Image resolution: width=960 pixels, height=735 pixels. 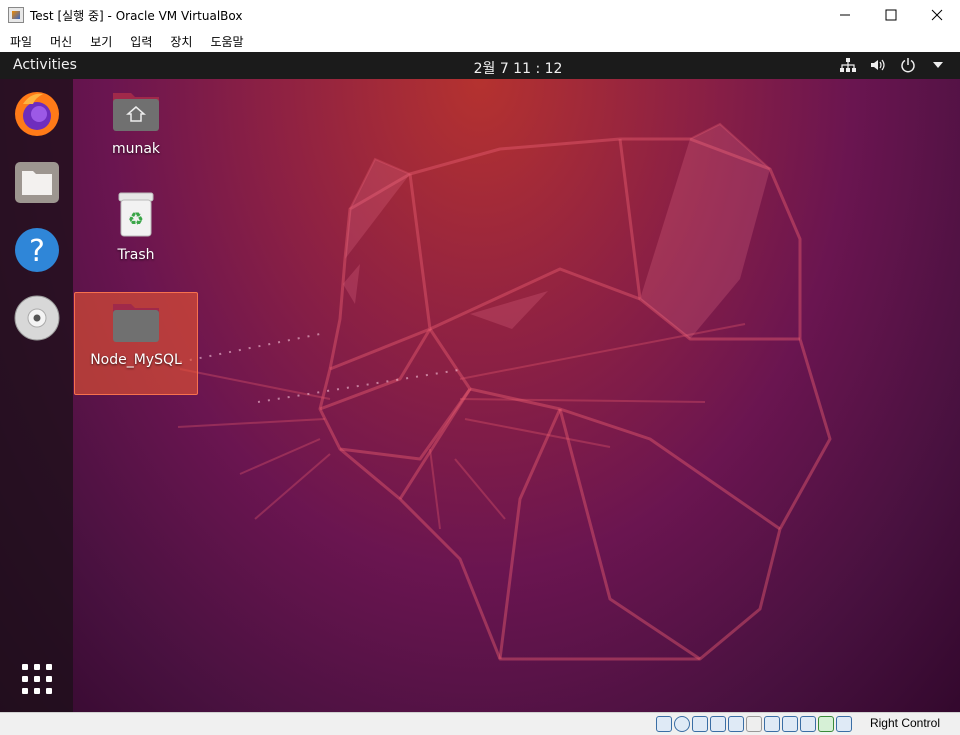 I want to click on firefox-icon, so click(x=37, y=114).